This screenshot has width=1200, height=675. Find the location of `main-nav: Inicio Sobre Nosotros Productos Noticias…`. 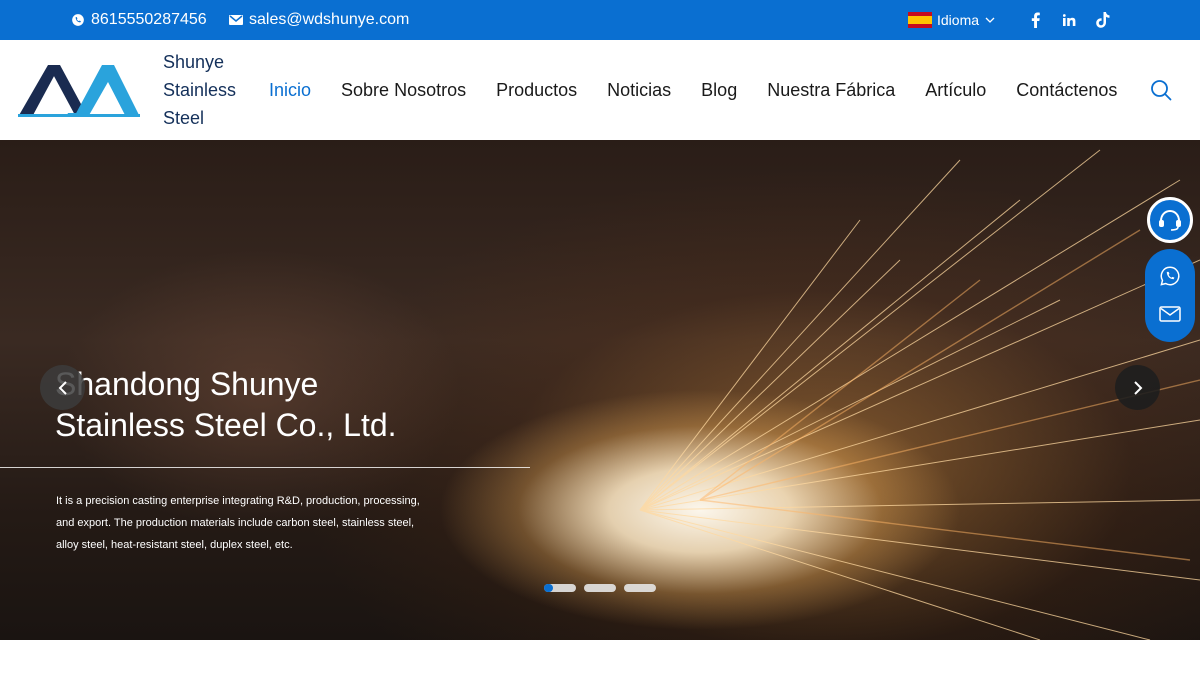

main-nav: Inicio Sobre Nosotros Productos Noticias… is located at coordinates (708, 90).